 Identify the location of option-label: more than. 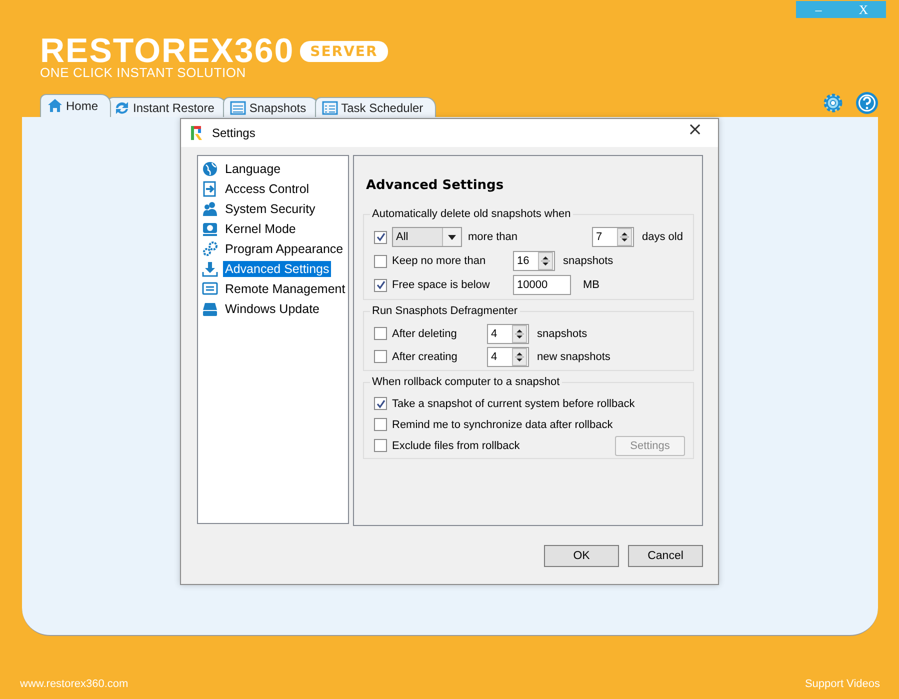
(493, 237).